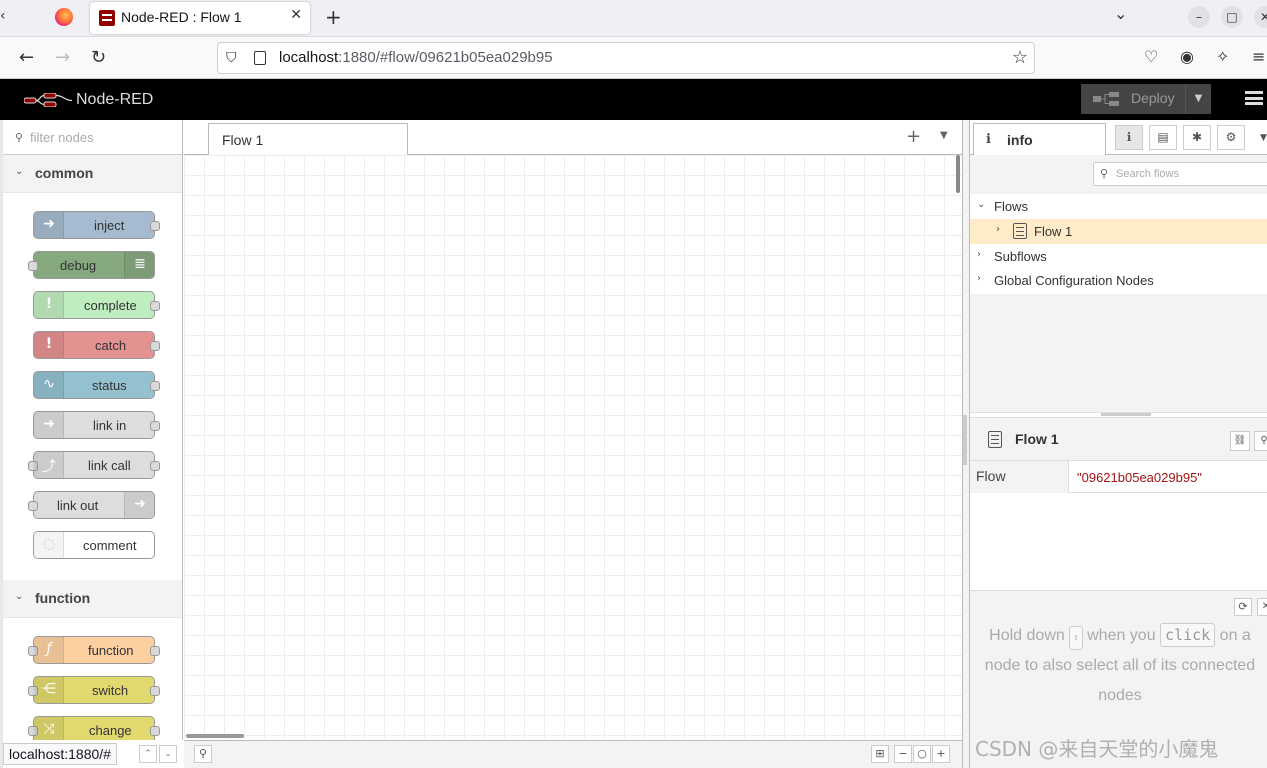 The width and height of the screenshot is (1267, 768). I want to click on reload-icon: ↻, so click(98, 57).